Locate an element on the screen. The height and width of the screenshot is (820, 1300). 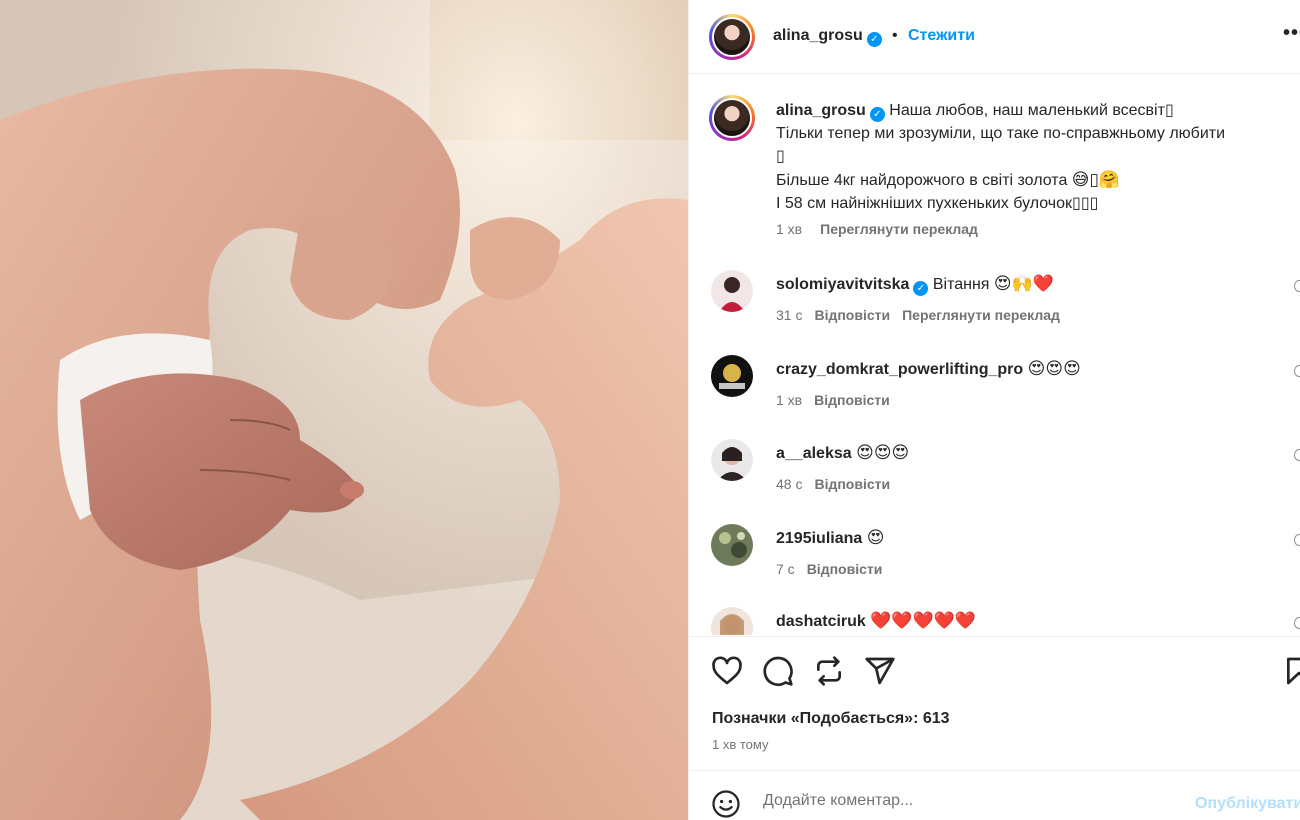
comment-time: 31 с is located at coordinates (789, 315).